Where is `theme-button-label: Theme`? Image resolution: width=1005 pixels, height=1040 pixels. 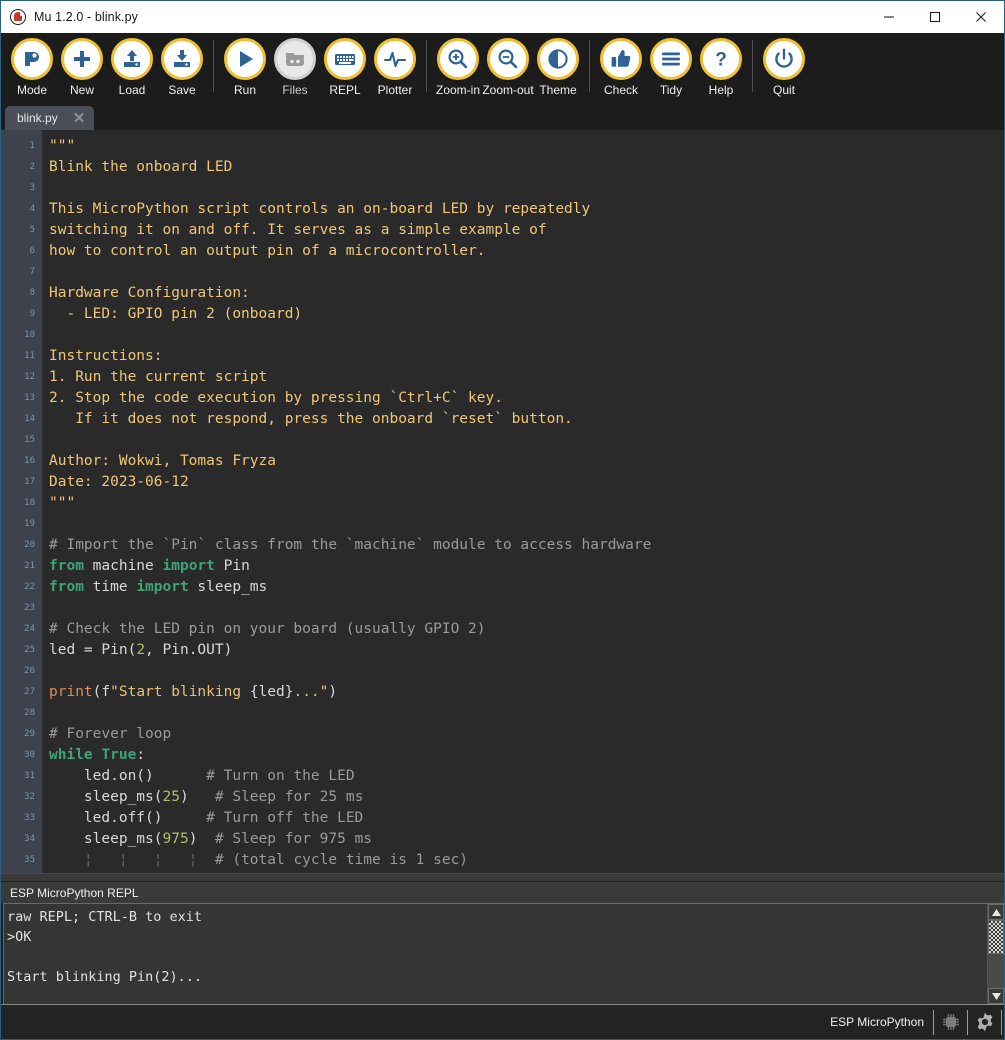
theme-button-label: Theme is located at coordinates (558, 90).